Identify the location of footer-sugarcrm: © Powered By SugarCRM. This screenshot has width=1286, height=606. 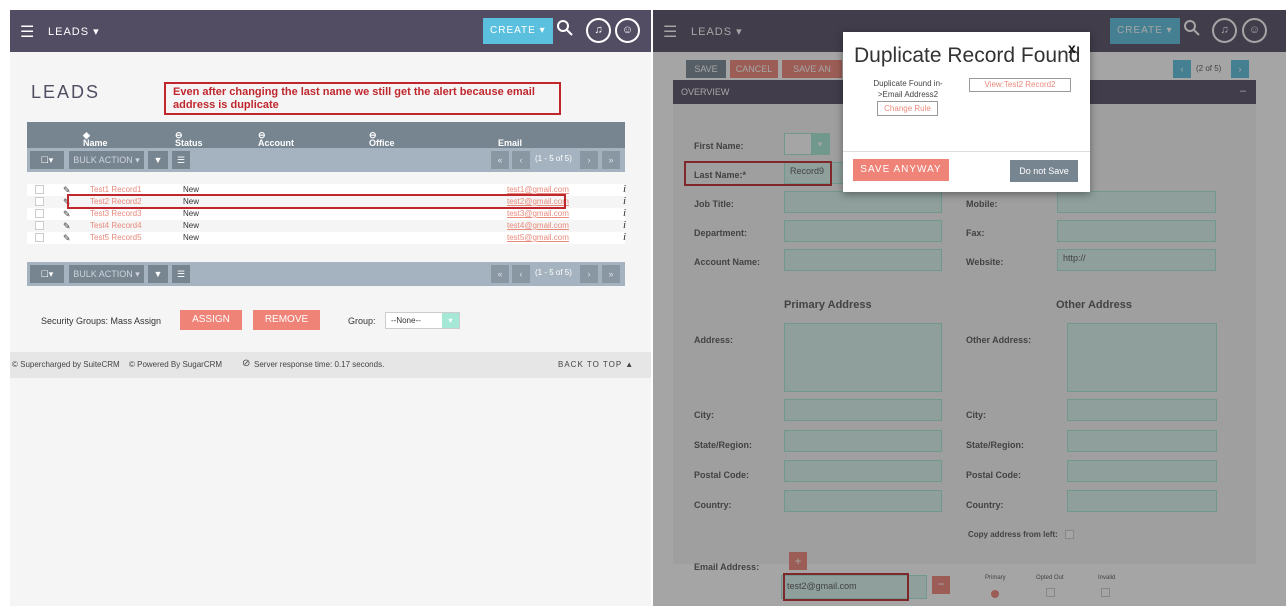
(175, 364).